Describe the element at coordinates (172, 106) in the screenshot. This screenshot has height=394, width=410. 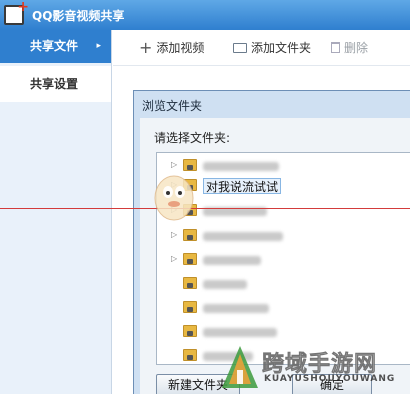
I see `dialog-title: 浏览文件夹` at that location.